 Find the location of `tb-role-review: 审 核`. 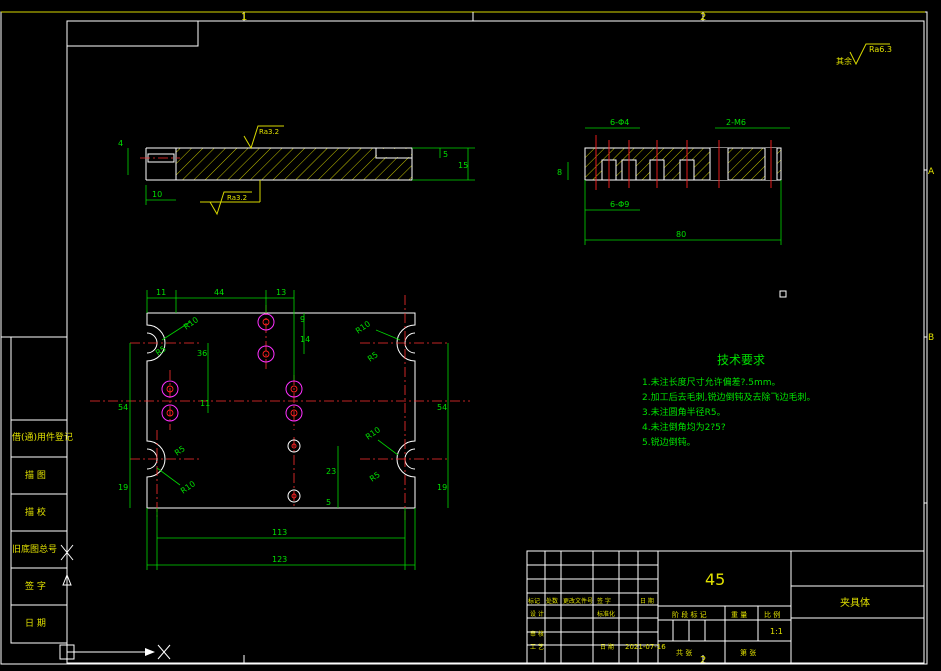

tb-role-review: 审 核 is located at coordinates (537, 634).